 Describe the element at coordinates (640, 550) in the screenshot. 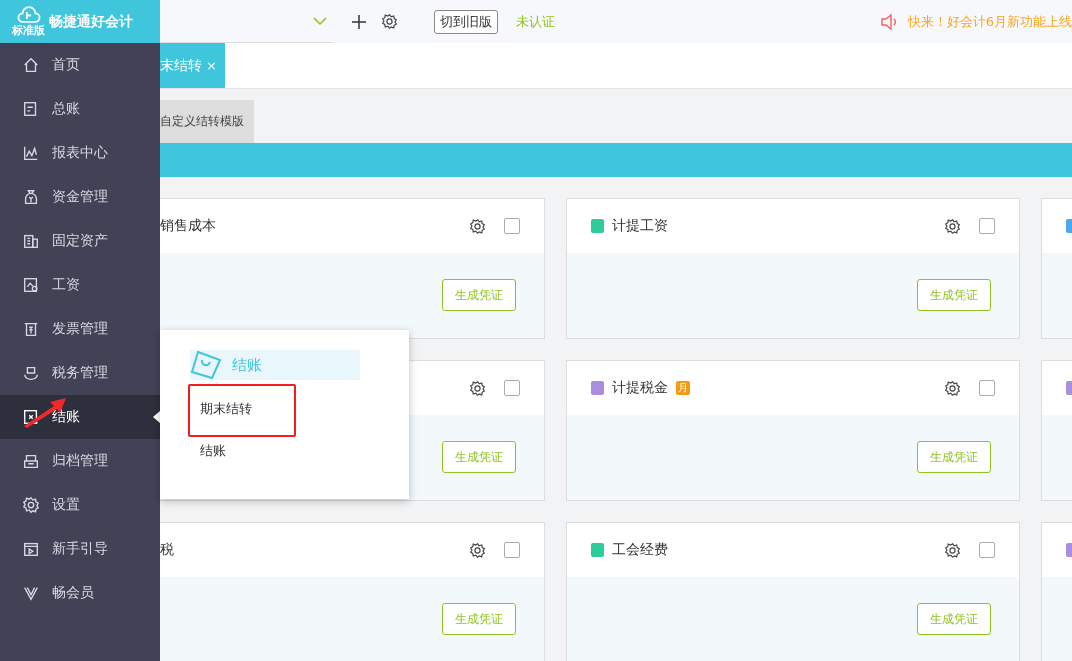

I see `card-title: 工会经费` at that location.